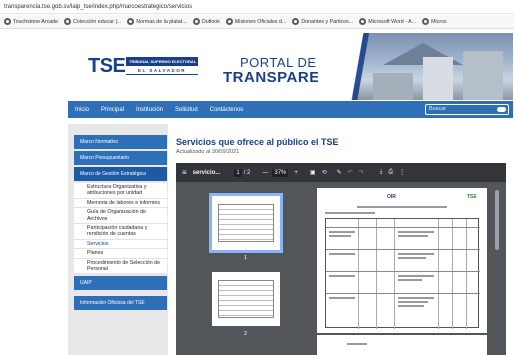  Describe the element at coordinates (82, 110) in the screenshot. I see `nav-item-inicio: Inicio` at that location.